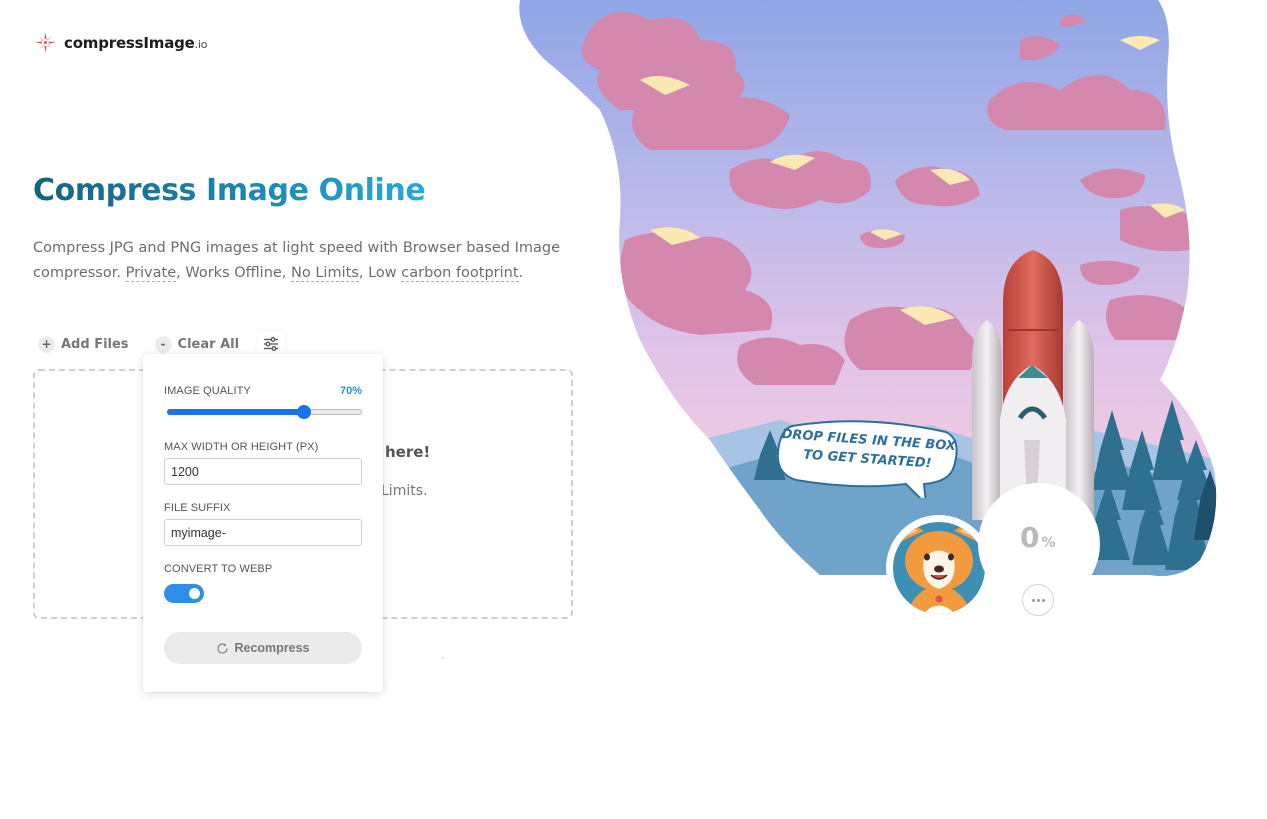 This screenshot has width=1267, height=819. Describe the element at coordinates (350, 391) in the screenshot. I see `image-quality-value: 70%` at that location.